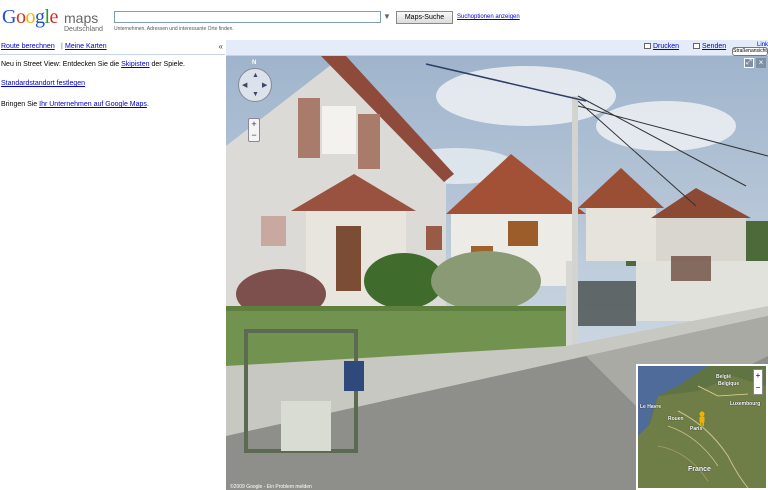  What do you see at coordinates (676, 419) in the screenshot?
I see `map-label: Rouen` at bounding box center [676, 419].